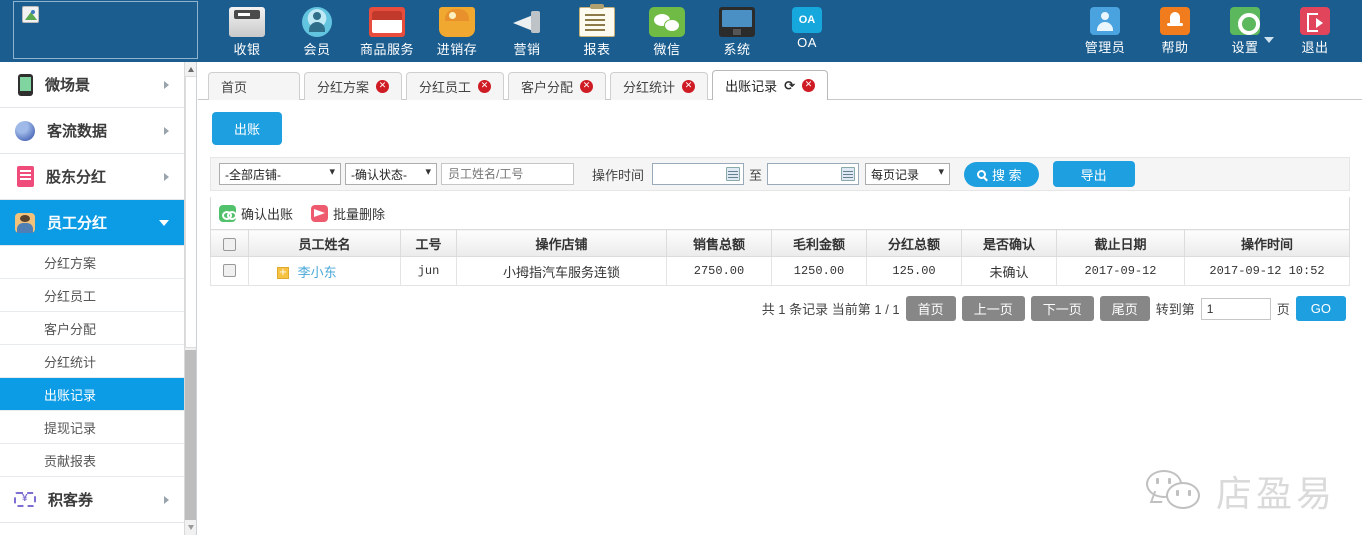 This screenshot has width=1362, height=535. I want to click on tab-dividend-plan: 分红方案 ✕, so click(353, 86).